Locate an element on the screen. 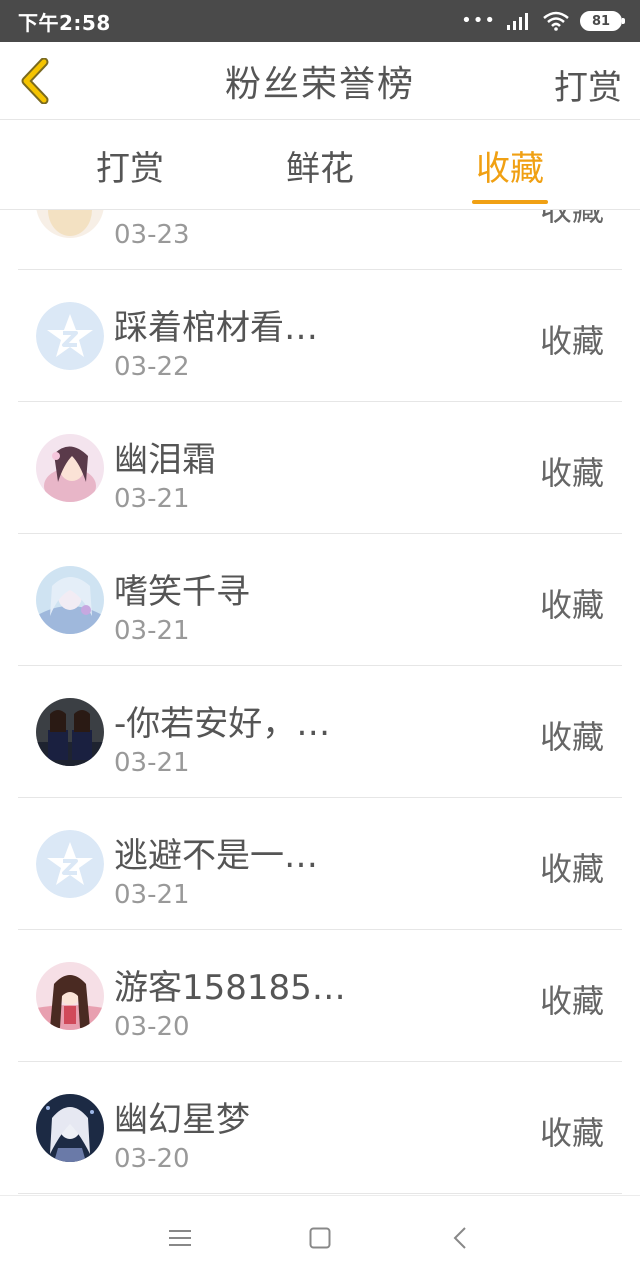 This screenshot has width=640, height=1280. avatar-photo-icon is located at coordinates (70, 732).